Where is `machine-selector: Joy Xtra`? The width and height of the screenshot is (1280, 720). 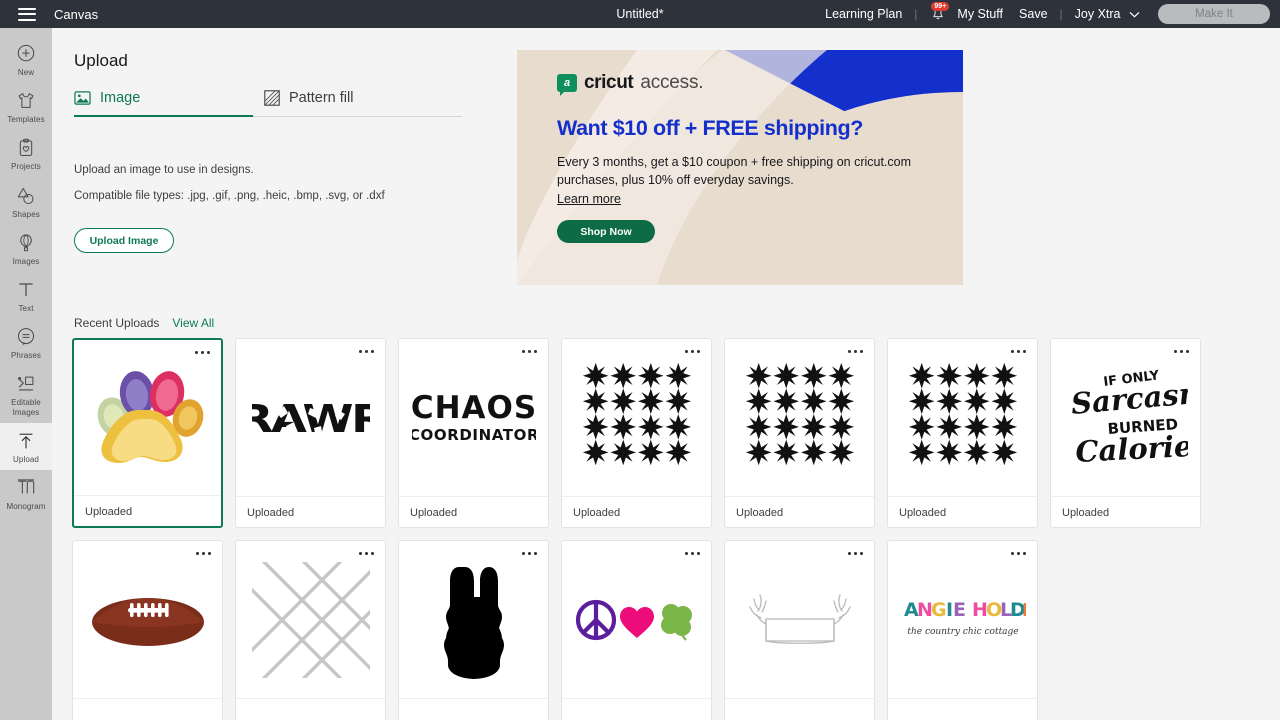 machine-selector: Joy Xtra is located at coordinates (1107, 14).